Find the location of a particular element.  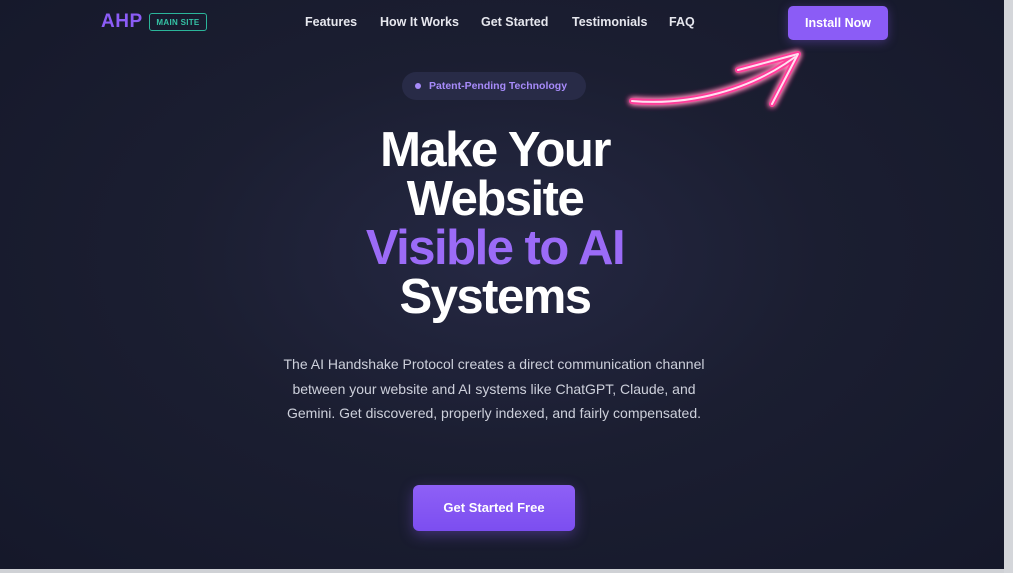

get-started-free-button: Get Started Free is located at coordinates (494, 508).